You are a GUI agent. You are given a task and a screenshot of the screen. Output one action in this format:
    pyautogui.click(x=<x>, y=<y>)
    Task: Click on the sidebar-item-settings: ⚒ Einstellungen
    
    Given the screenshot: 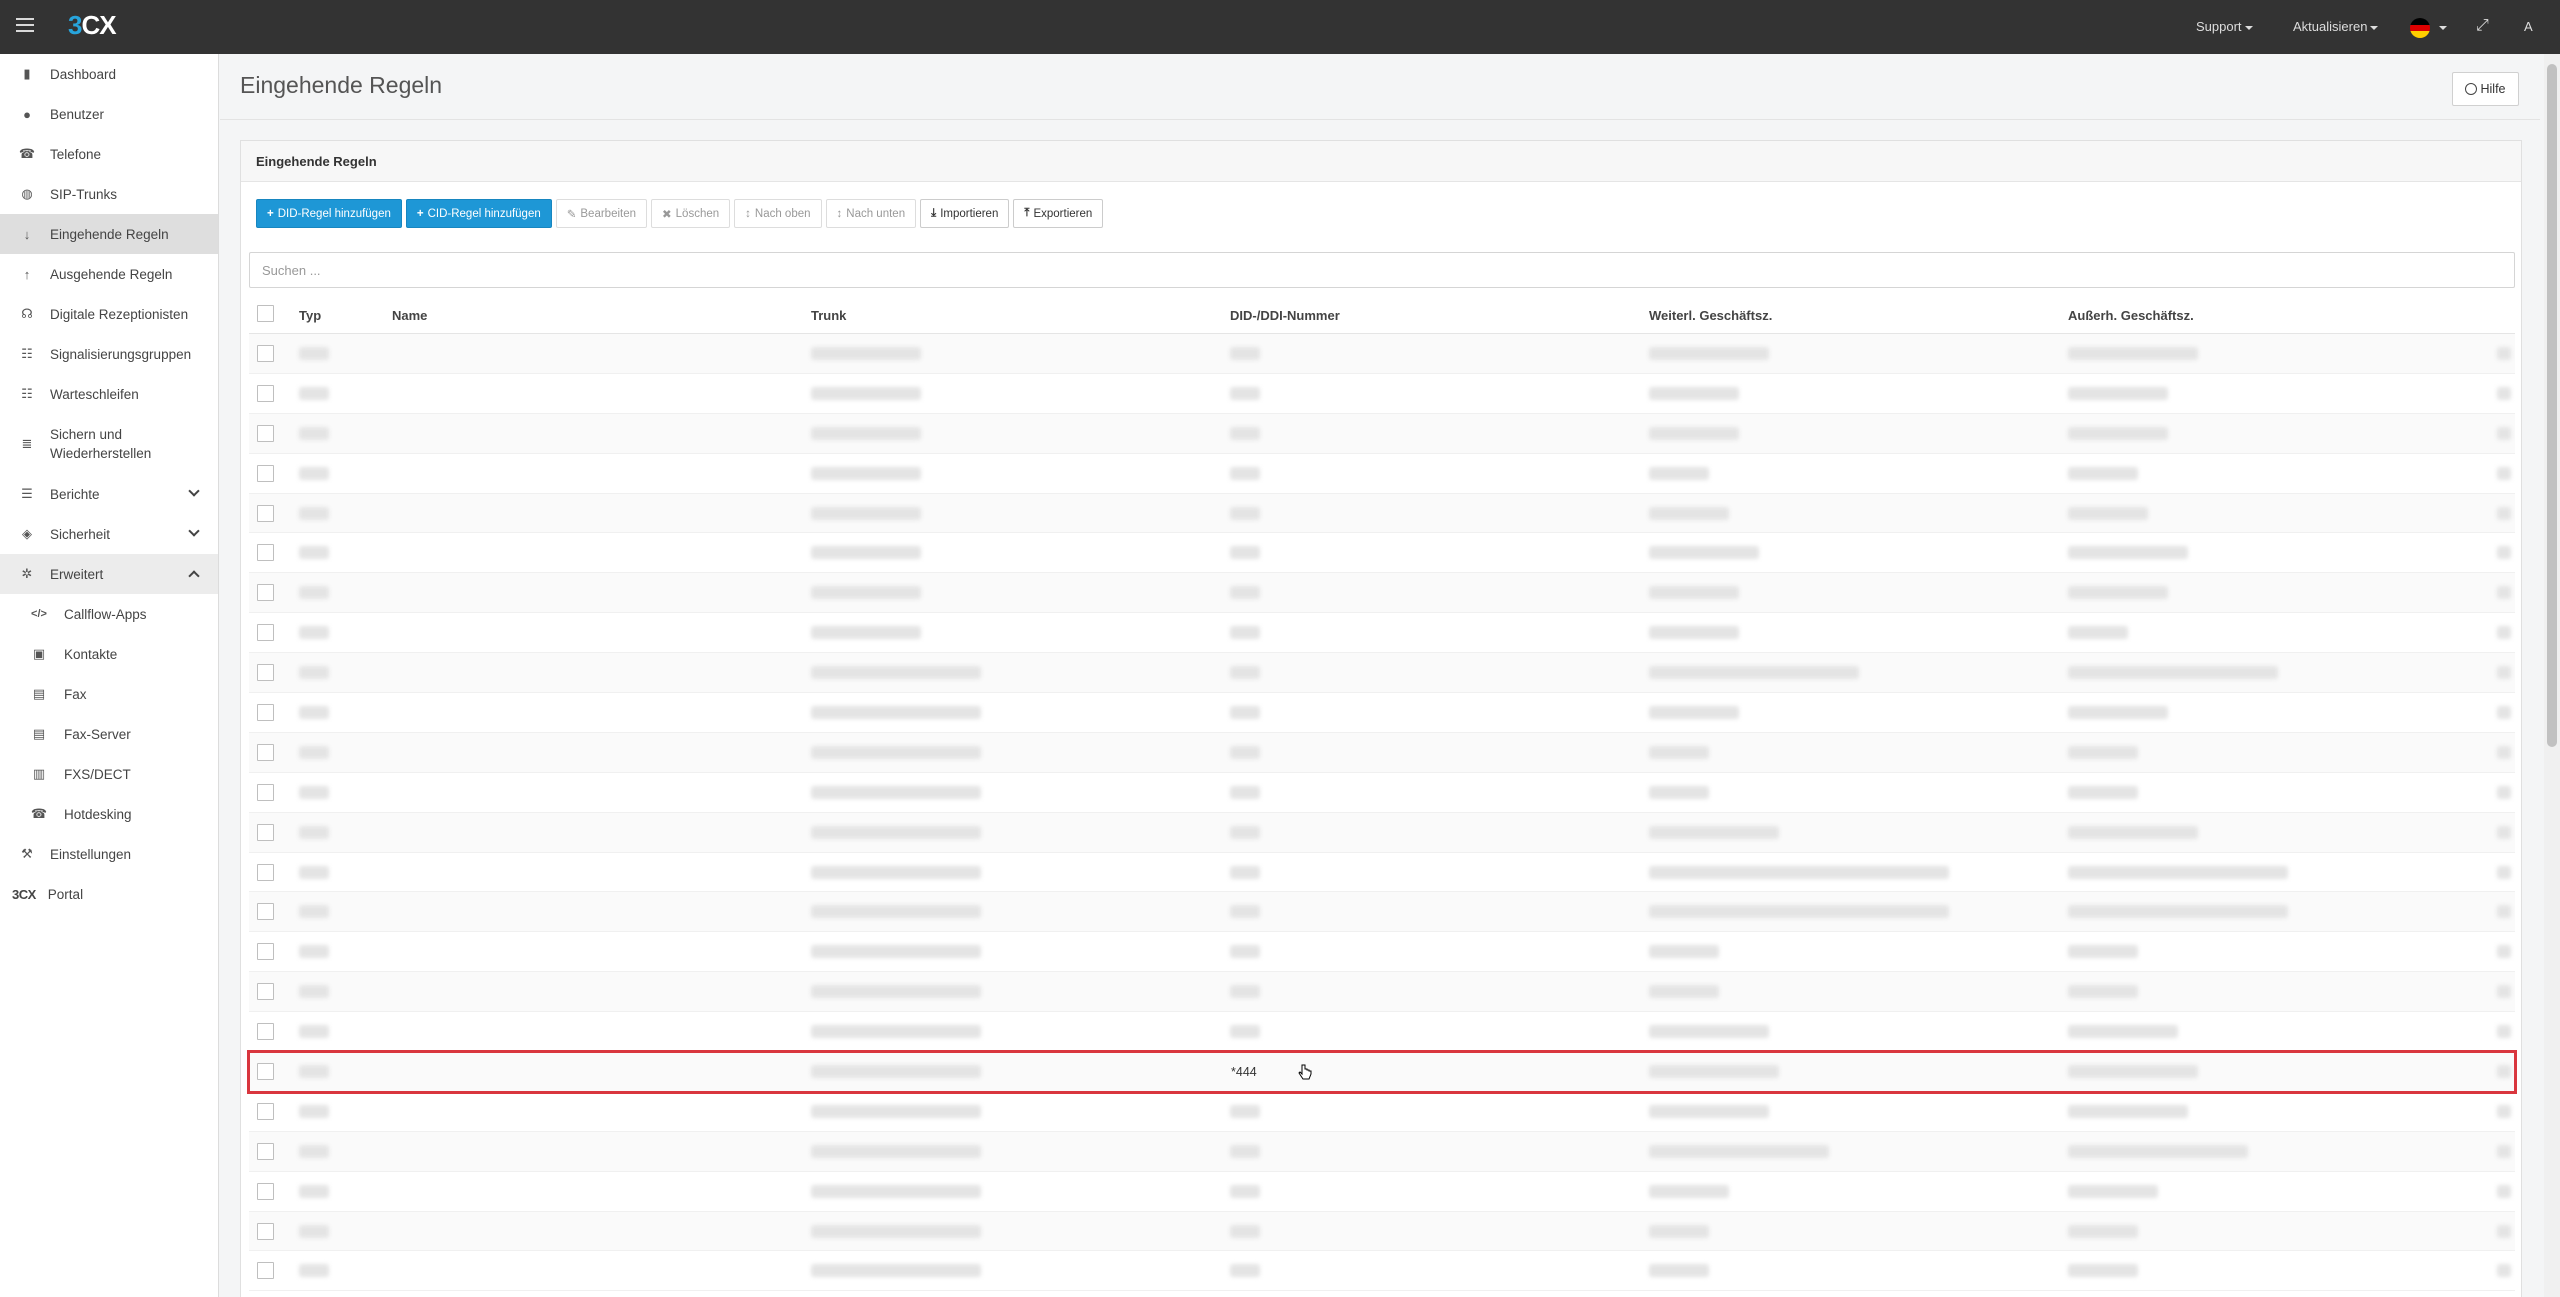 What is the action you would take?
    pyautogui.click(x=109, y=854)
    